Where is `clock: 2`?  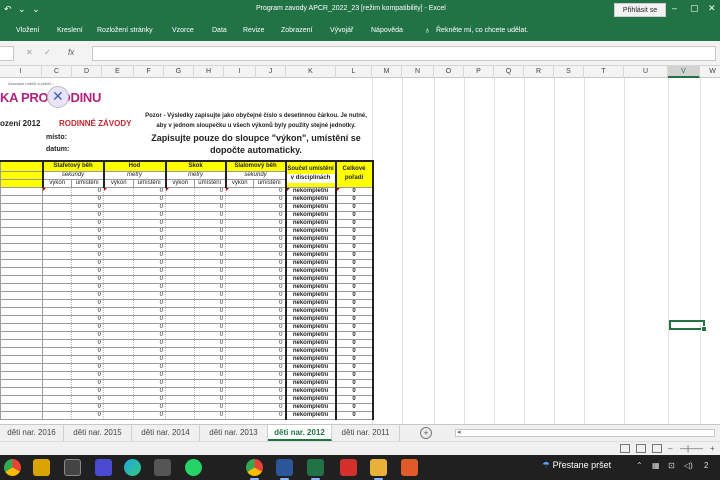 clock: 2 is located at coordinates (706, 465).